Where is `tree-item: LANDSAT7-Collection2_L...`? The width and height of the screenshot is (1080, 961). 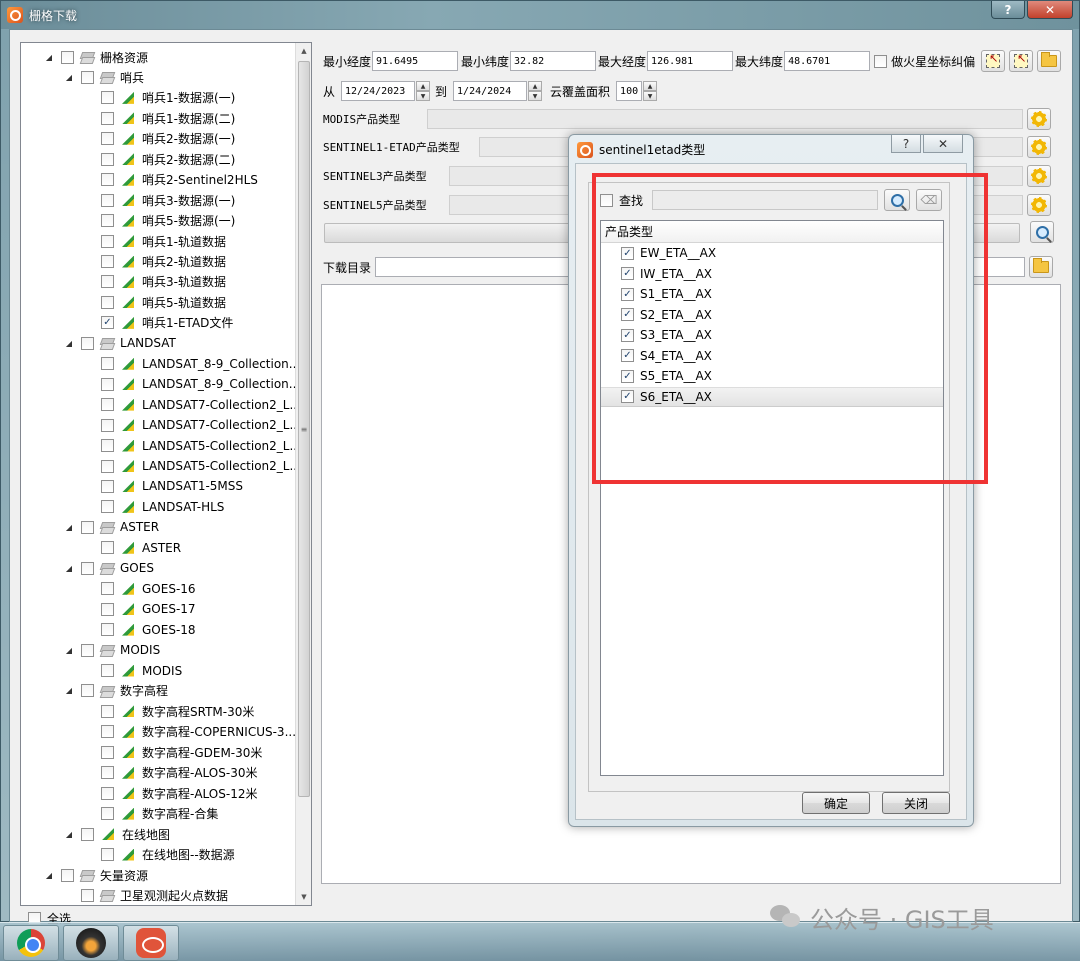 tree-item: LANDSAT7-Collection2_L... is located at coordinates (192, 425).